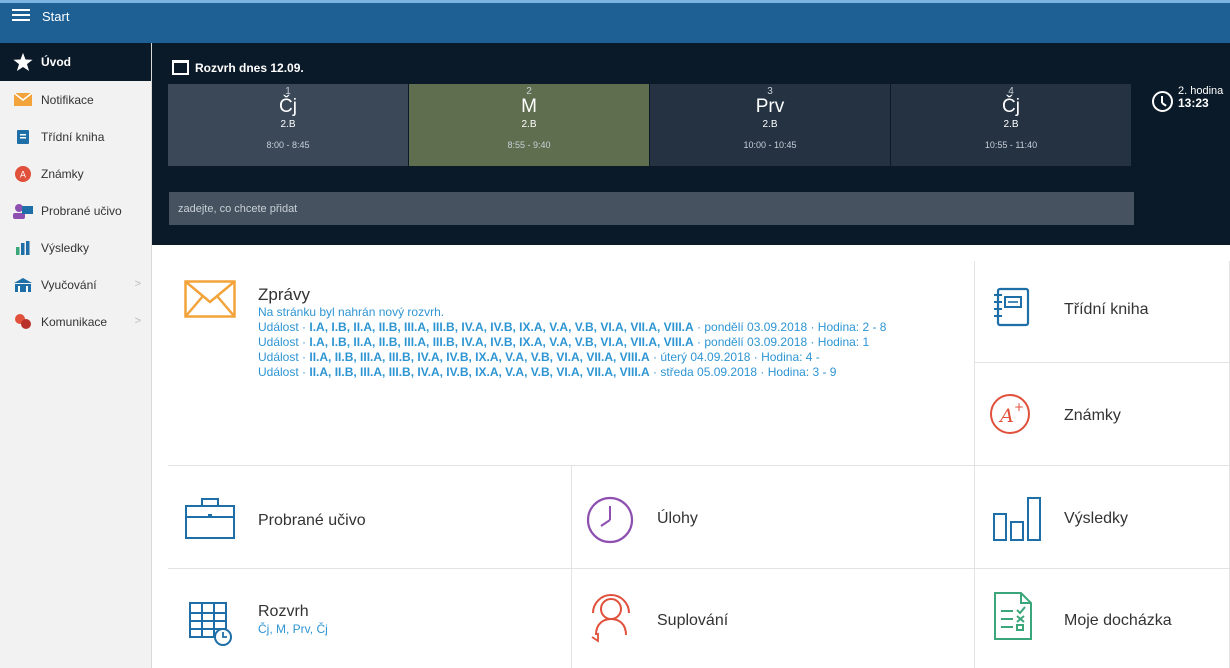 This screenshot has width=1230, height=668. What do you see at coordinates (370, 517) in the screenshot?
I see `tile-probrane-ucivo: Probrané učivo` at bounding box center [370, 517].